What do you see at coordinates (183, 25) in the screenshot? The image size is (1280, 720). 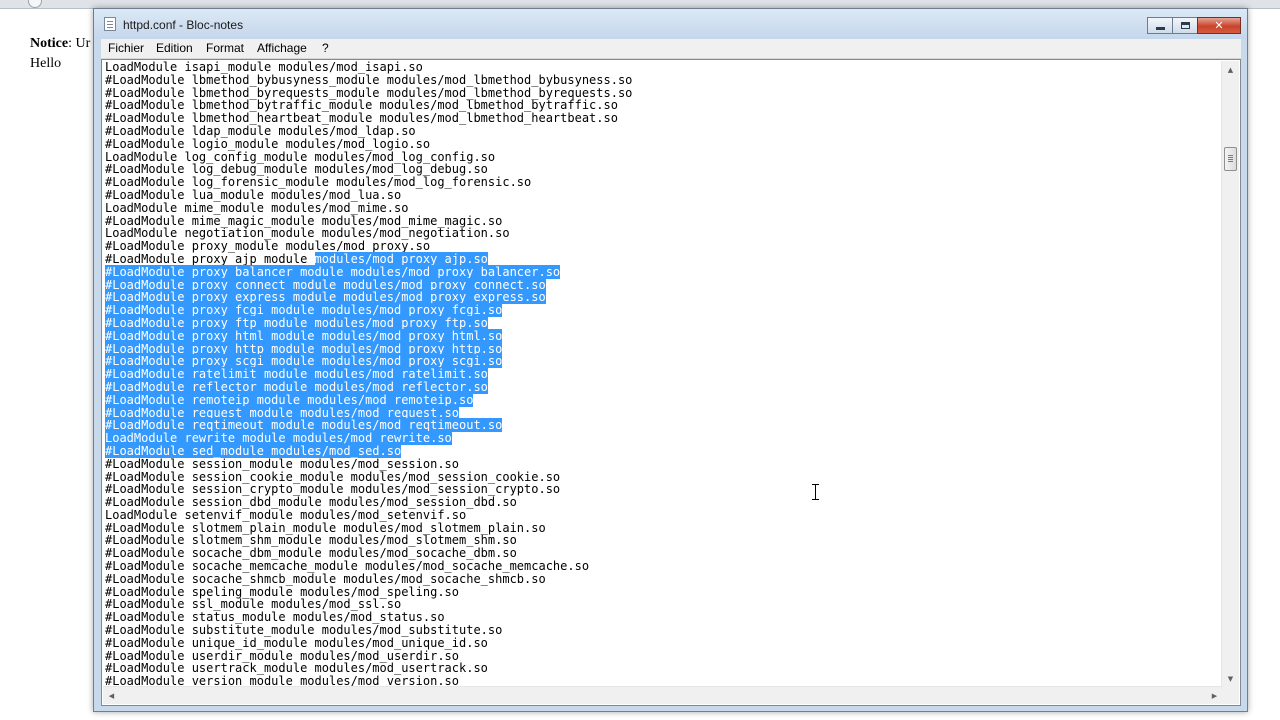 I see `window-title: httpd.conf - Bloc-notes` at bounding box center [183, 25].